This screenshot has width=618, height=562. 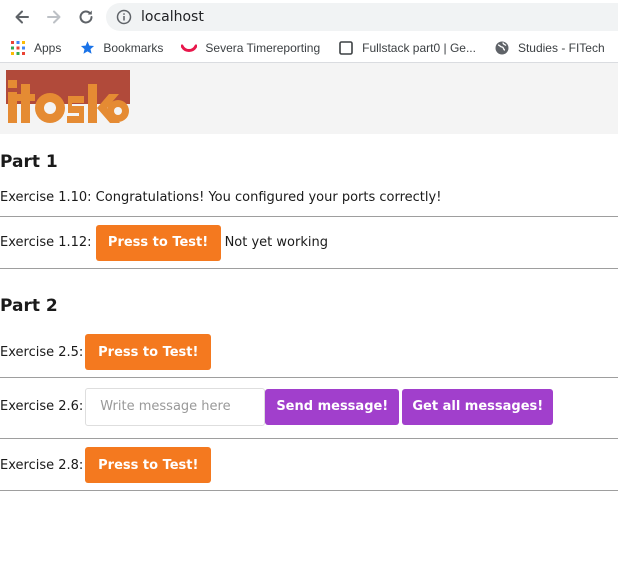 What do you see at coordinates (478, 406) in the screenshot?
I see `get-all-messages-button: Get all messages!` at bounding box center [478, 406].